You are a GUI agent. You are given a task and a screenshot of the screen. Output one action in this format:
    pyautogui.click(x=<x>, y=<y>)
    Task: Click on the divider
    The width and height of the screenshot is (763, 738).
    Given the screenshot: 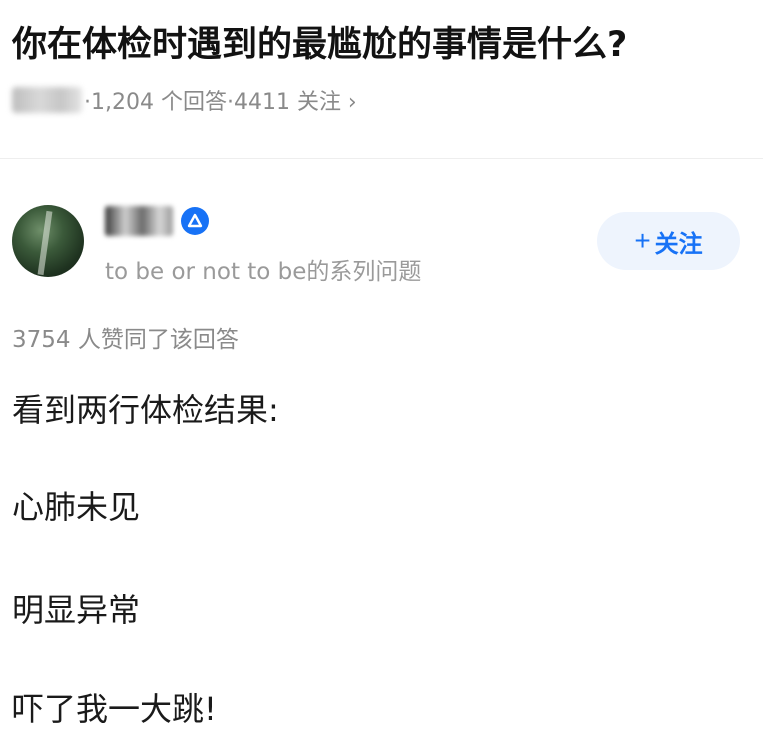 What is the action you would take?
    pyautogui.click(x=381, y=158)
    